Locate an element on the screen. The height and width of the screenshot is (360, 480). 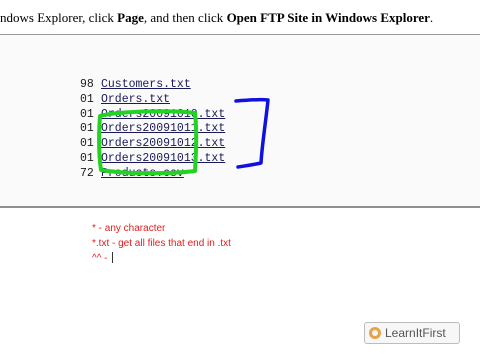
file-row: 01 Orders20091011.txt is located at coordinates (152, 129).